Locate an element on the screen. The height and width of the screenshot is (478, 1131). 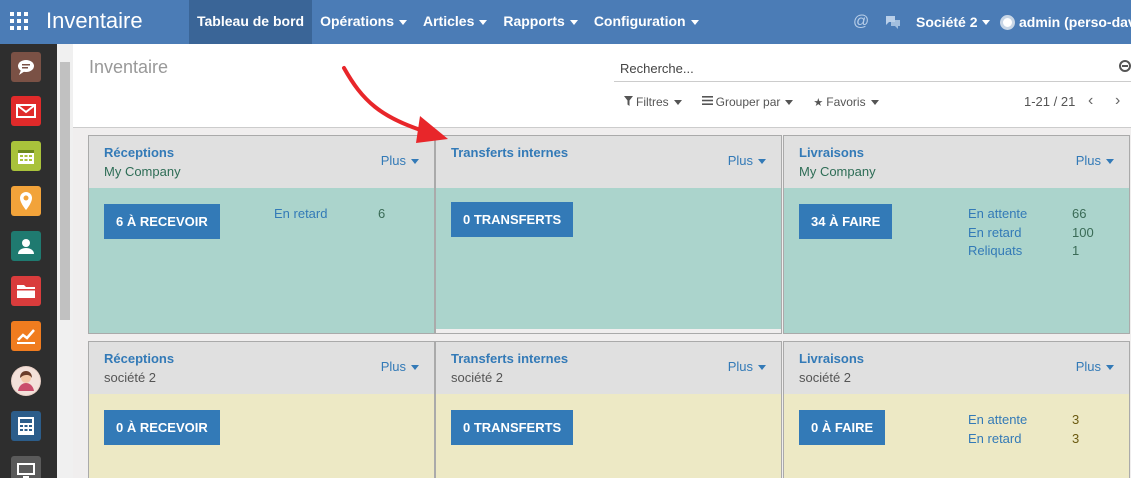
search-input is located at coordinates (859, 68).